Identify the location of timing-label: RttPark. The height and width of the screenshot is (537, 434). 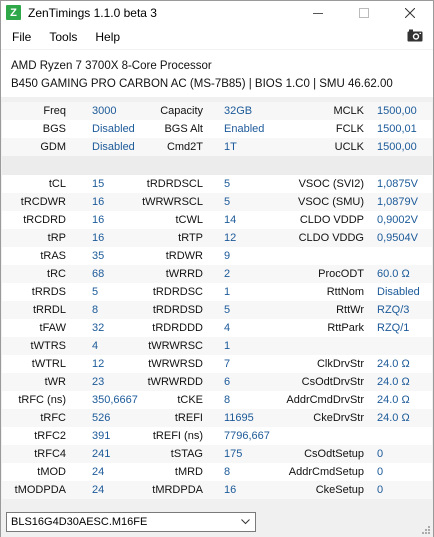
(345, 328).